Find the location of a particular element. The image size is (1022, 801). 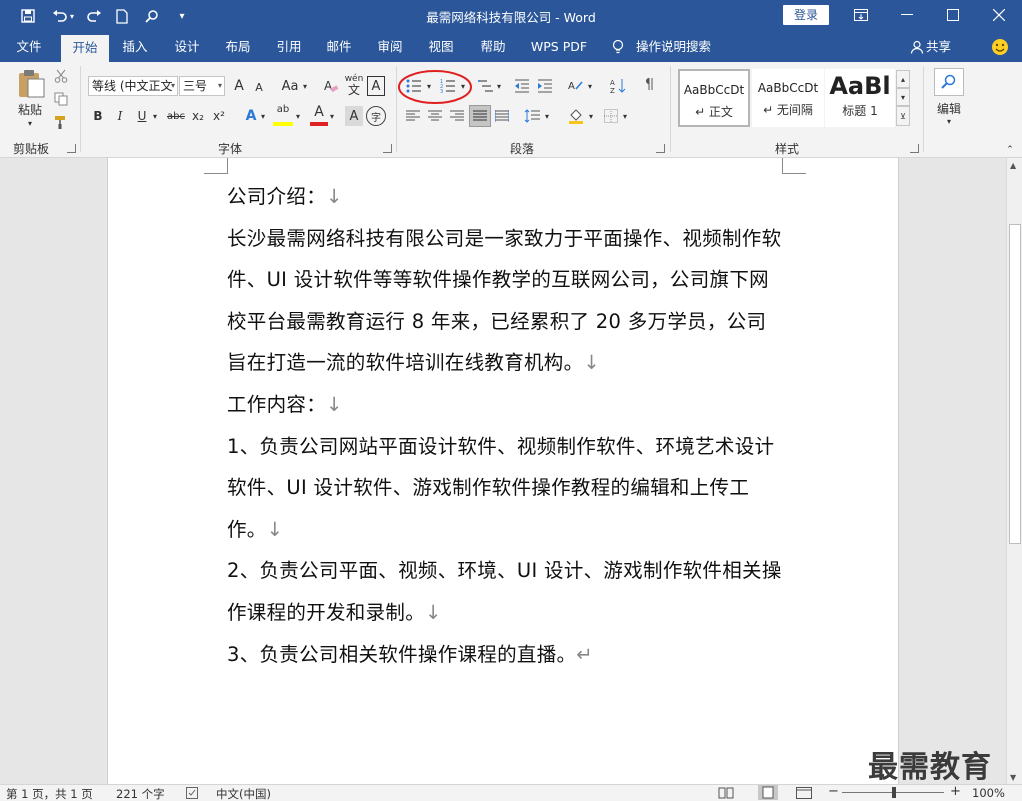

page-count: 第 1 页，共 1 页 is located at coordinates (49, 793).